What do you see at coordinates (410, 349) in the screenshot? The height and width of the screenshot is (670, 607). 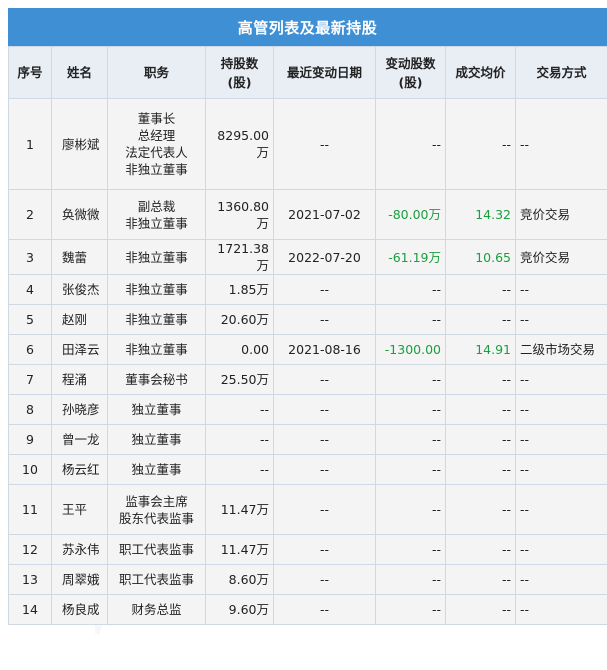 I see `cell-change-shares: -1300.00` at bounding box center [410, 349].